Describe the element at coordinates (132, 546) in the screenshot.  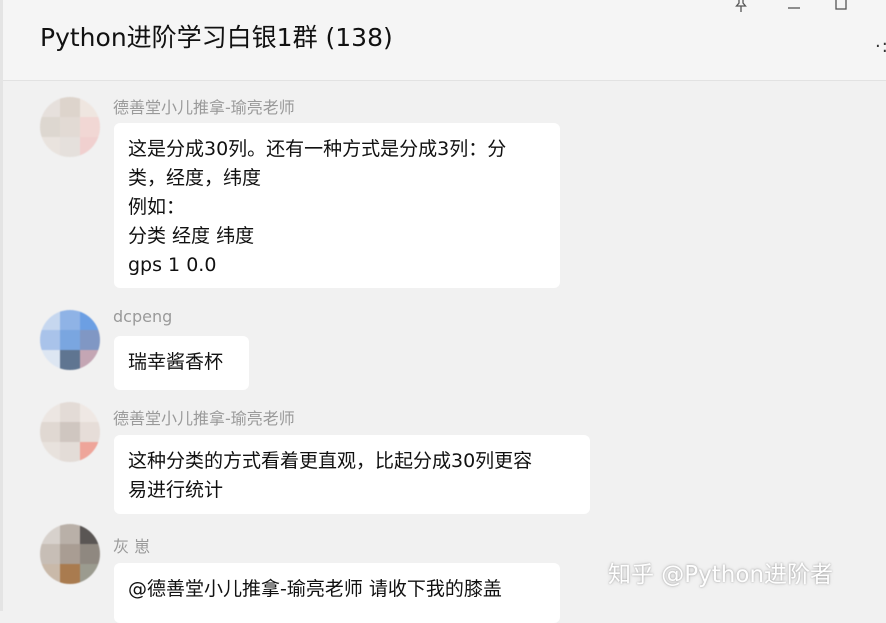
I see `sender-name: 灰 崽` at that location.